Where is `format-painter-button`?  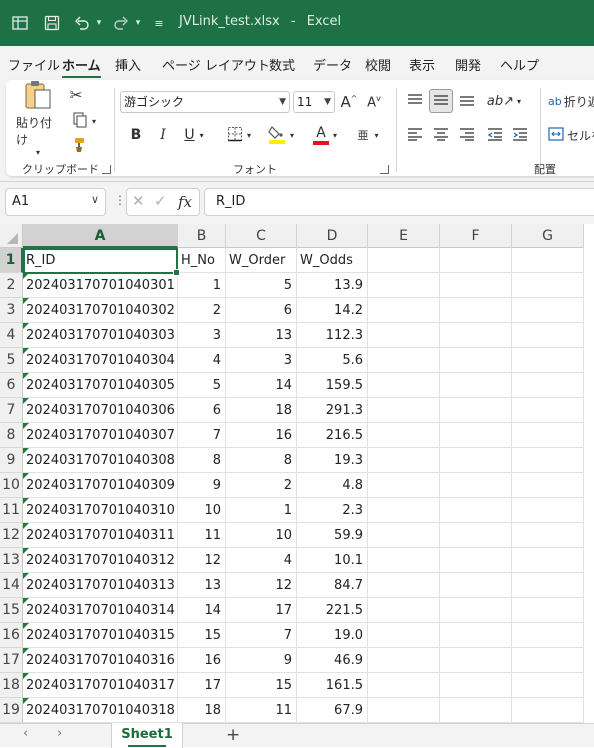 format-painter-button is located at coordinates (77, 146).